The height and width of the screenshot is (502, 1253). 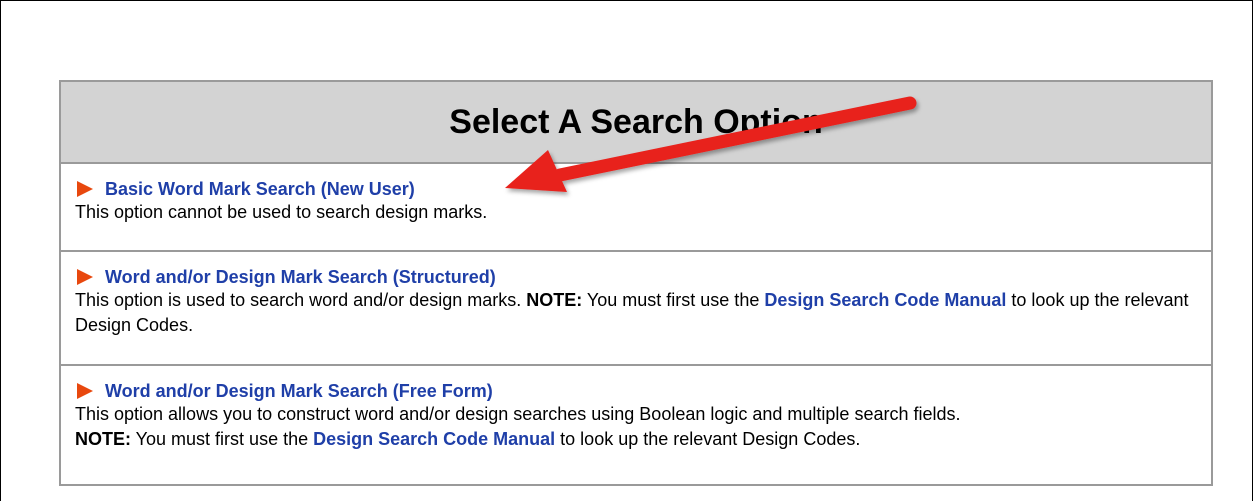 I want to click on basic-word-mark-search-link: Basic Word Mark Search (New User), so click(x=260, y=189).